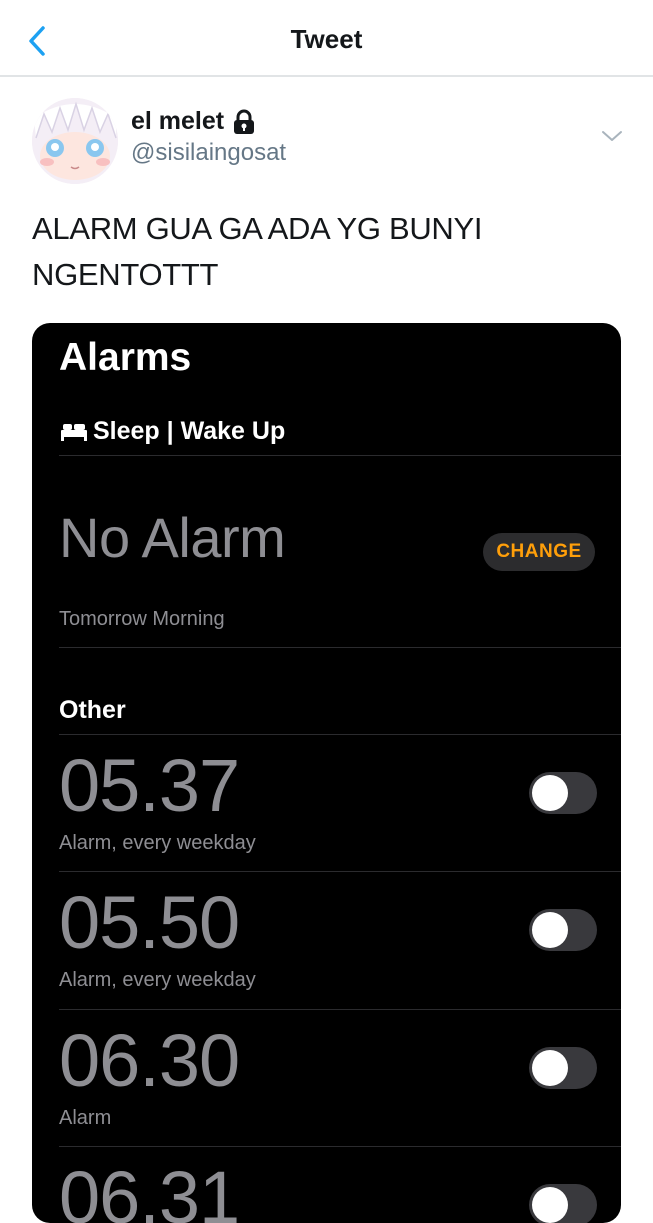 The width and height of the screenshot is (653, 1223). What do you see at coordinates (539, 552) in the screenshot?
I see `change-button: CHANGE` at bounding box center [539, 552].